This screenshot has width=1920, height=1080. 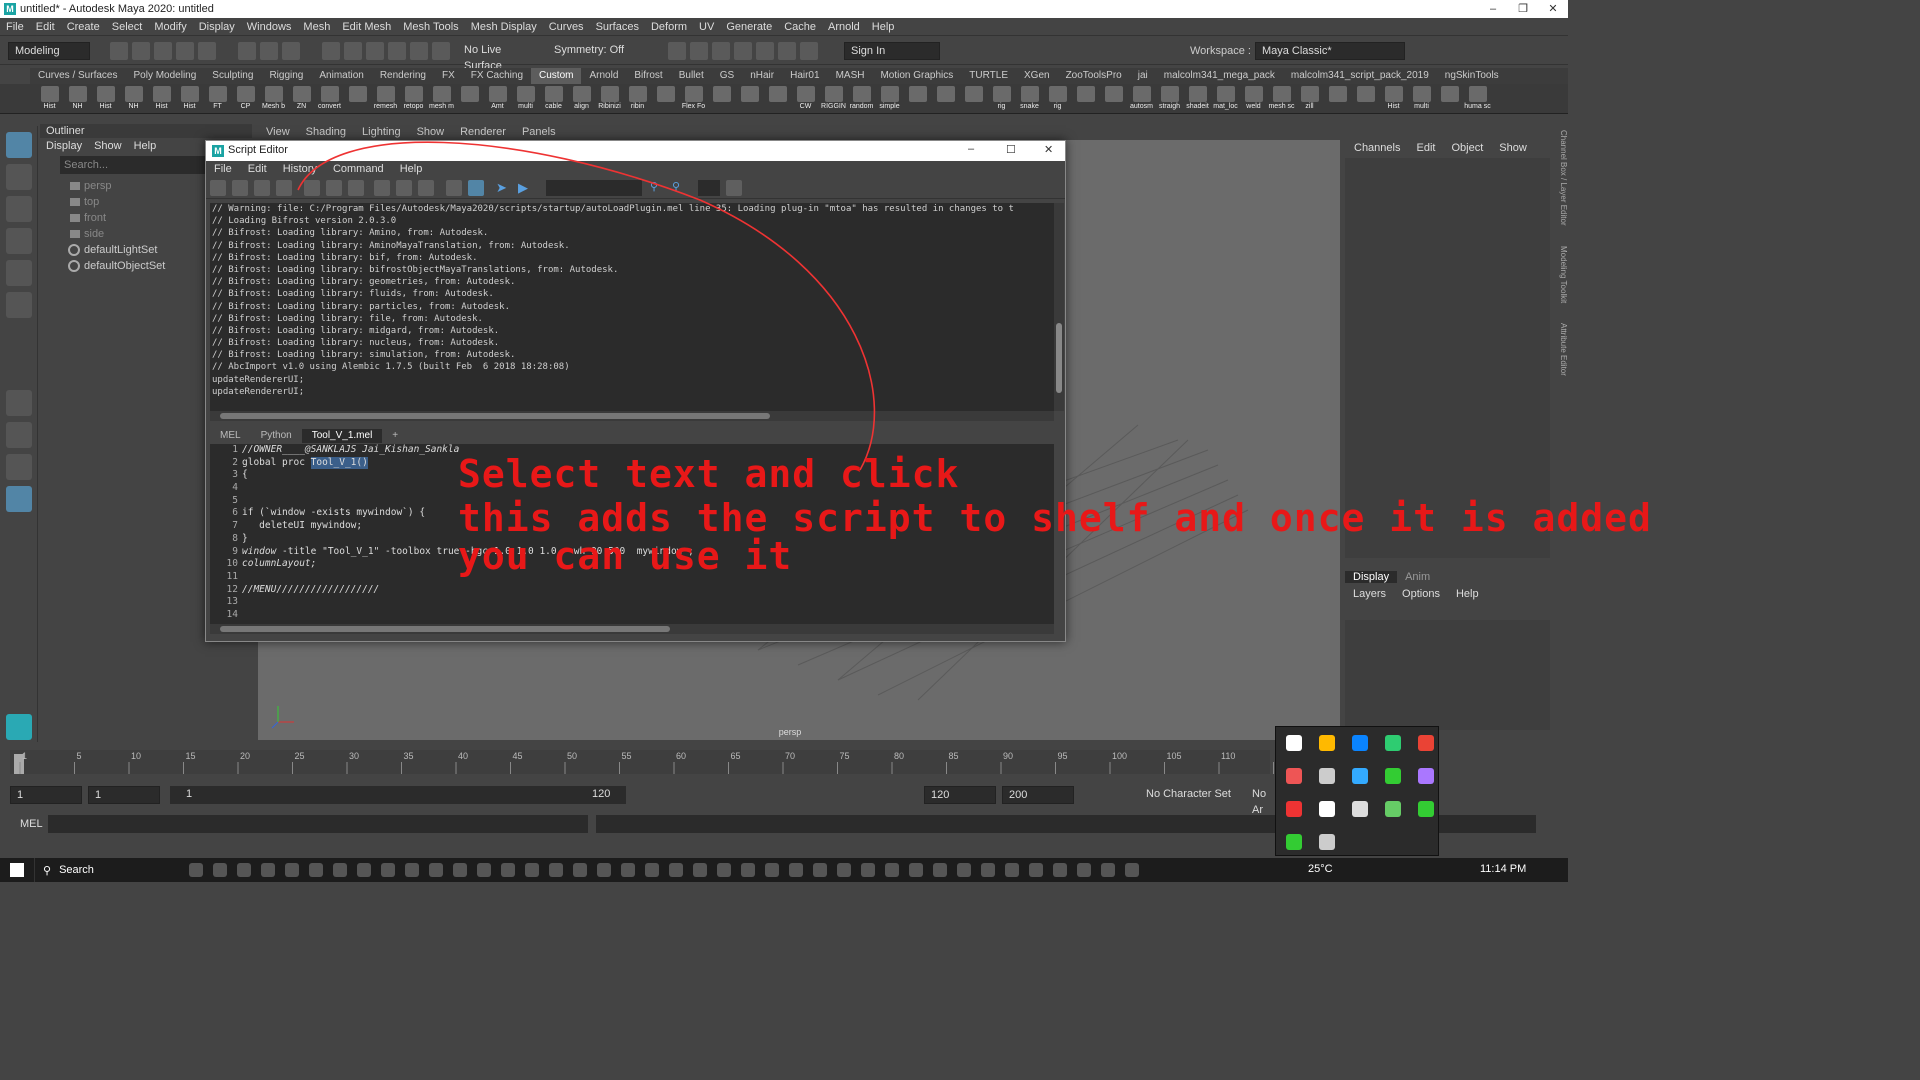 What do you see at coordinates (1029, 99) in the screenshot?
I see `shelf-button: snake` at bounding box center [1029, 99].